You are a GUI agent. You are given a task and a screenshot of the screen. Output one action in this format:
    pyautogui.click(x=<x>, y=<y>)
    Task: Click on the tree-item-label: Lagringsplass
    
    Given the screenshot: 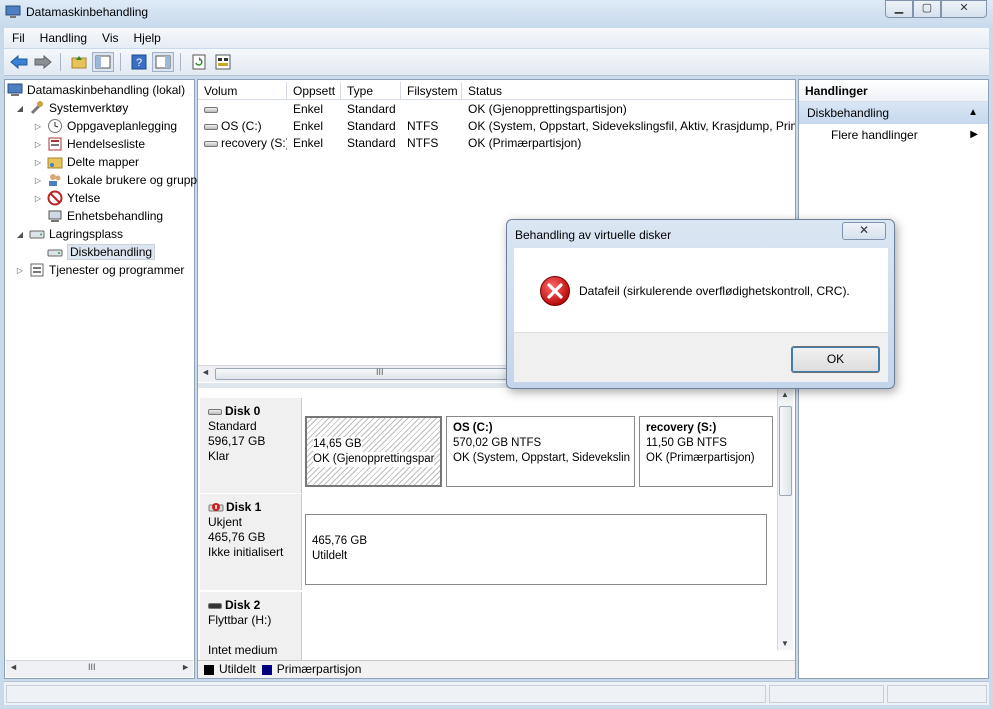 What is the action you would take?
    pyautogui.click(x=86, y=234)
    